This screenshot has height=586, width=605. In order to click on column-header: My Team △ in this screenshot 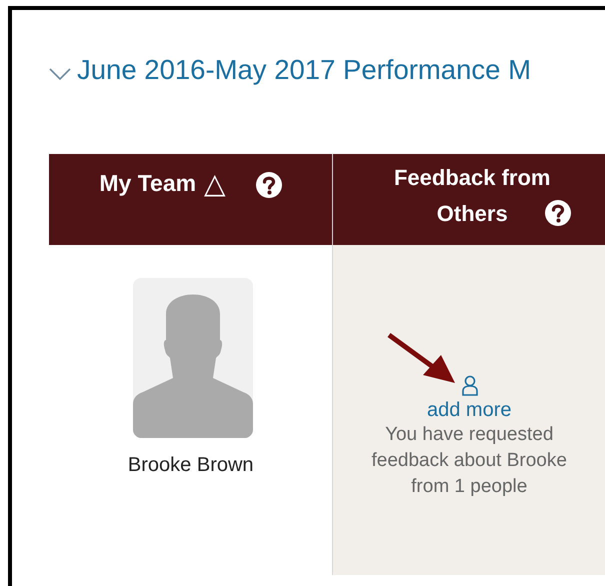, I will do `click(191, 199)`.